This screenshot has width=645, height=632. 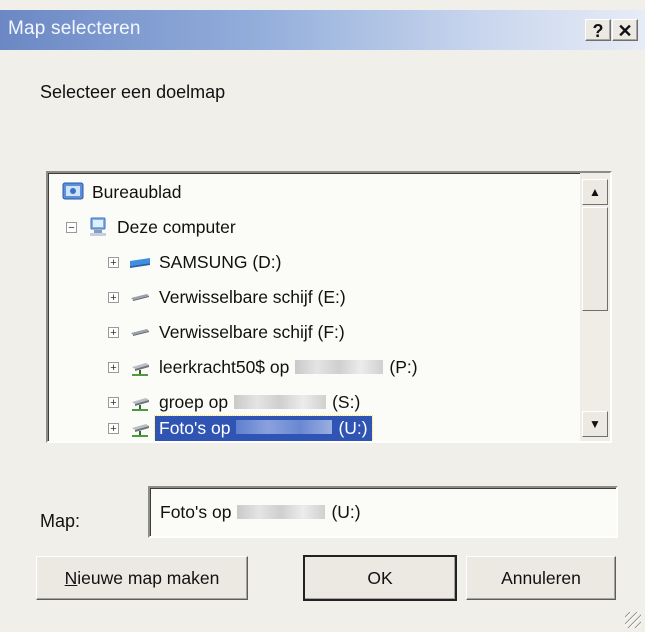 What do you see at coordinates (133, 92) in the screenshot?
I see `instruction-text: Selecteer een doelmap` at bounding box center [133, 92].